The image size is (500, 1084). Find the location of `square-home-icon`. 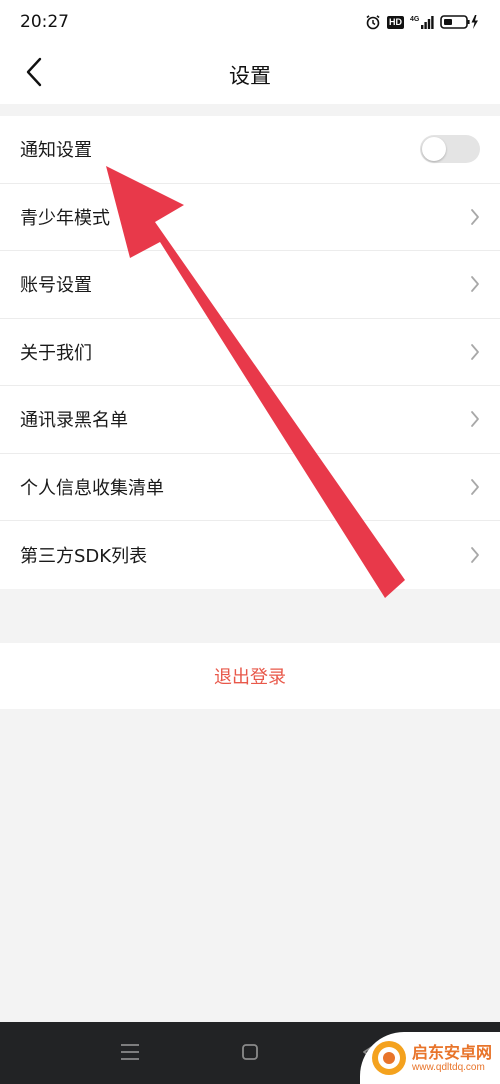

square-home-icon is located at coordinates (250, 1054).